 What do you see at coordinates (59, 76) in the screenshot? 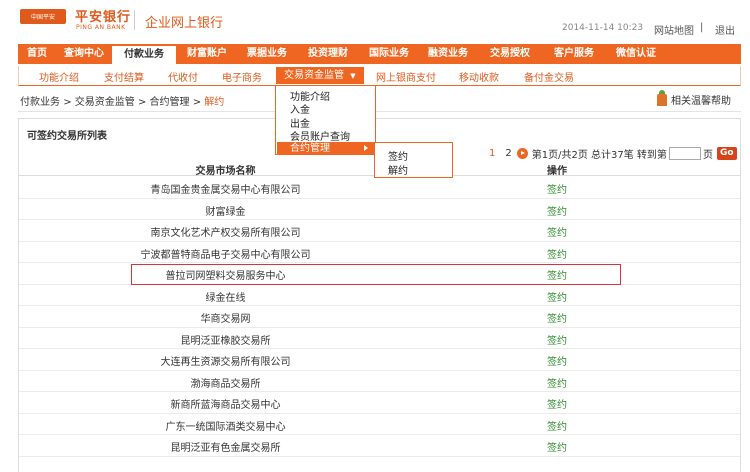
I see `subnav-intro: 功能介绍` at bounding box center [59, 76].